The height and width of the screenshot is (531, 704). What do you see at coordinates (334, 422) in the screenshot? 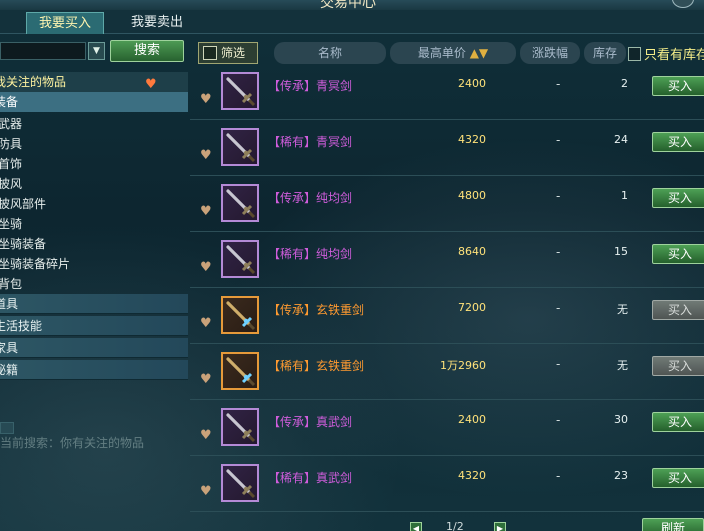
I see `item-title: 真武剑` at bounding box center [334, 422].